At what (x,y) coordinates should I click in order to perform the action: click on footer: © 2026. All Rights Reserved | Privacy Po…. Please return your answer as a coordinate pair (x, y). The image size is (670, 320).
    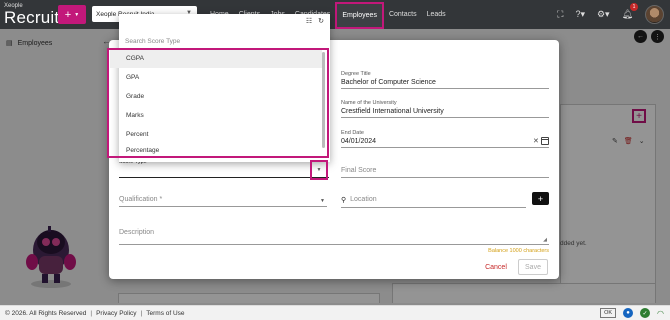
    Looking at the image, I should click on (335, 312).